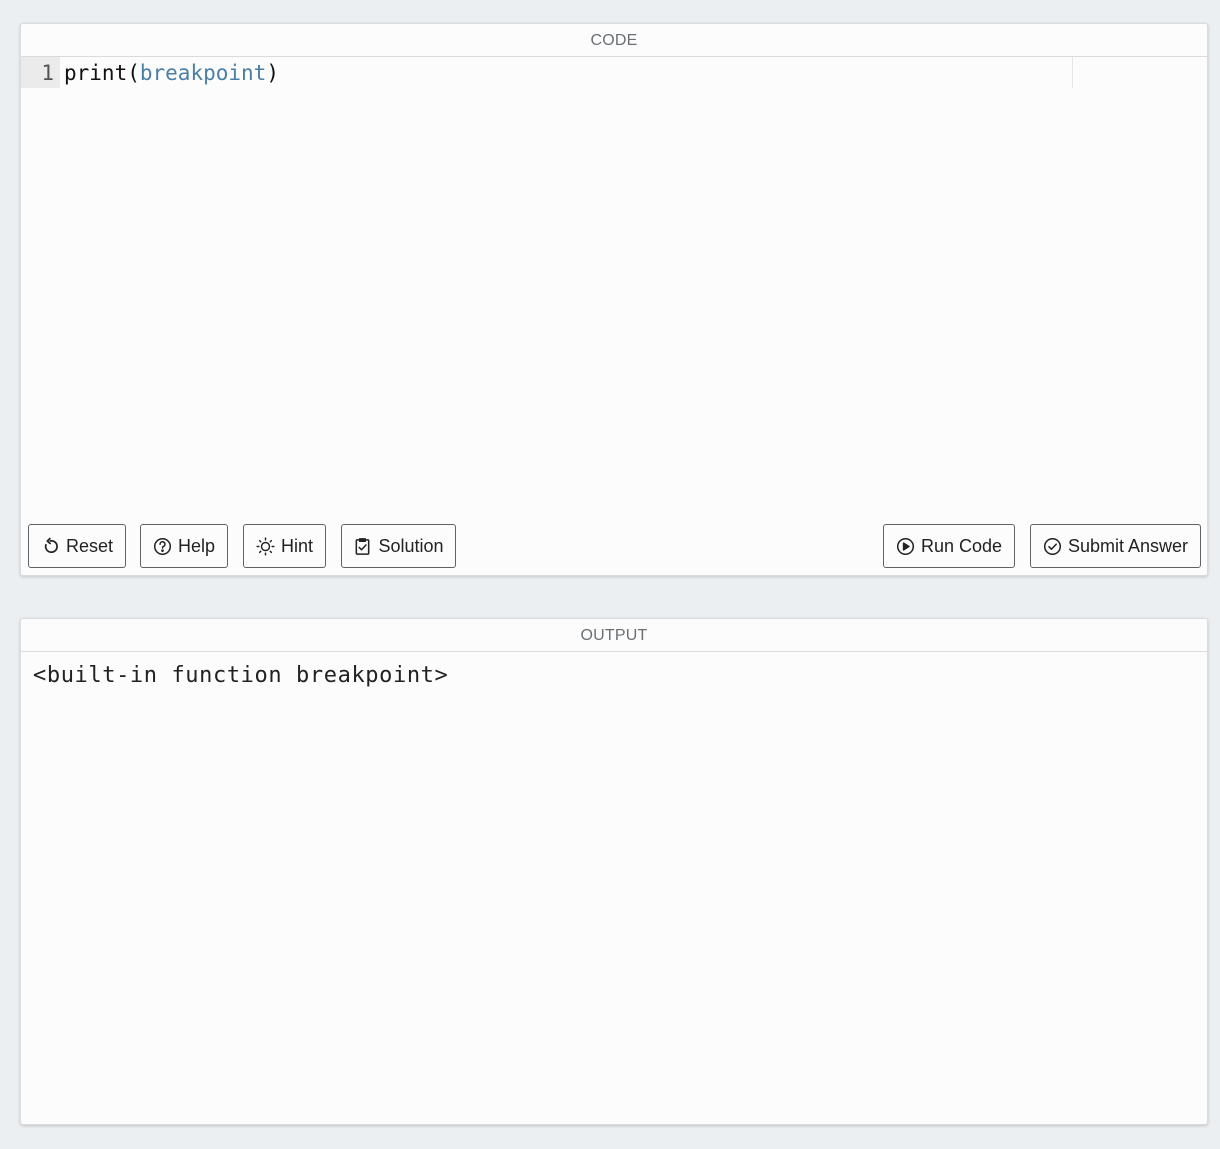 The width and height of the screenshot is (1220, 1149). I want to click on code-token-argument: breakpoint, so click(203, 73).